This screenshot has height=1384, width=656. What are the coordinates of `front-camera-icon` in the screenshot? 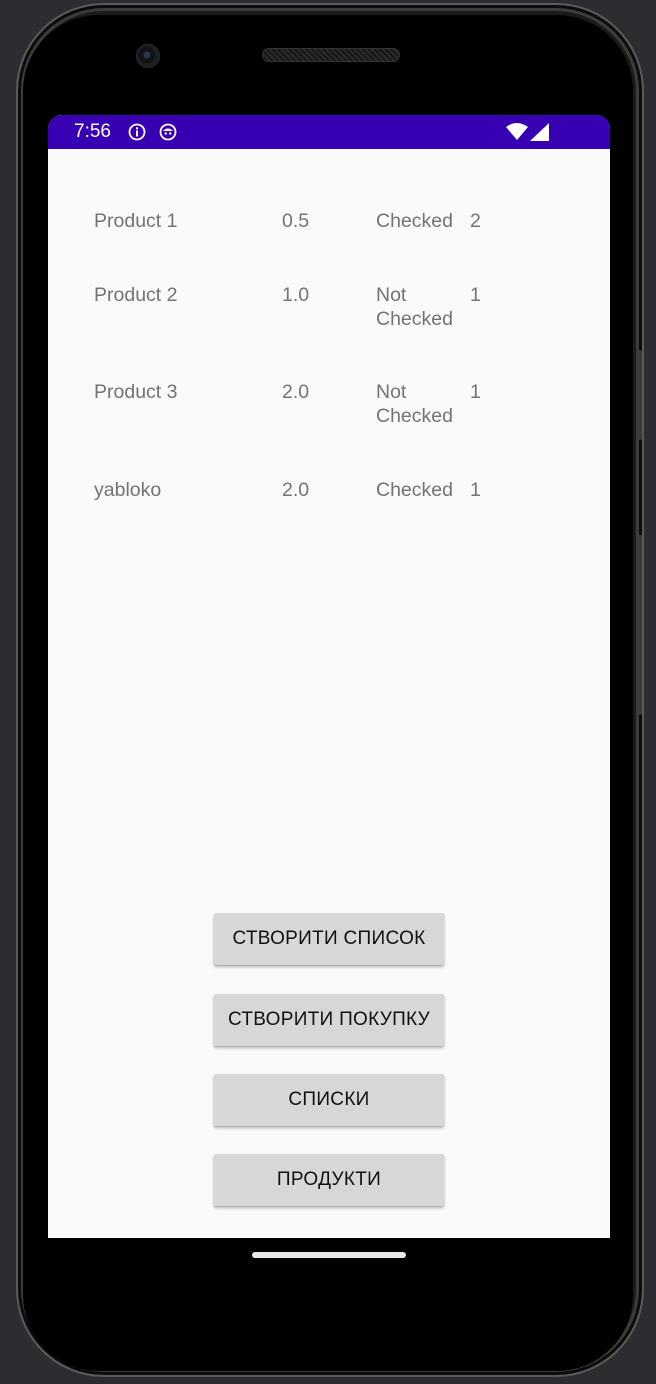 It's located at (148, 56).